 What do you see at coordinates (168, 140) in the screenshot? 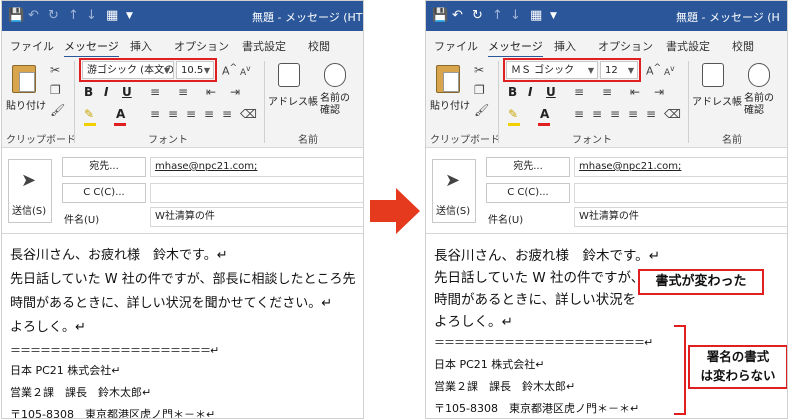
I see `font-group-label: フォント` at bounding box center [168, 140].